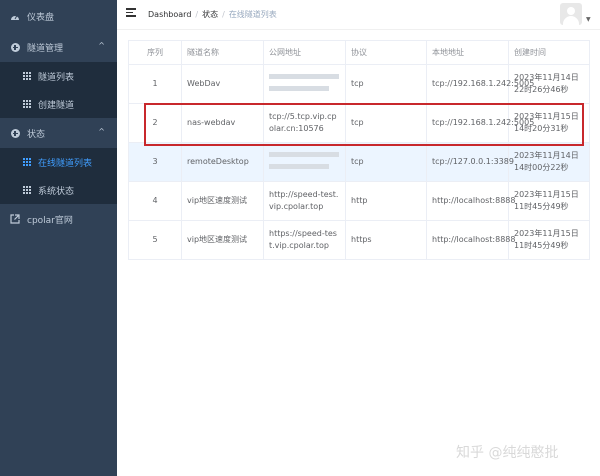  I want to click on sidebar-item-label: 创建隧道, so click(56, 106).